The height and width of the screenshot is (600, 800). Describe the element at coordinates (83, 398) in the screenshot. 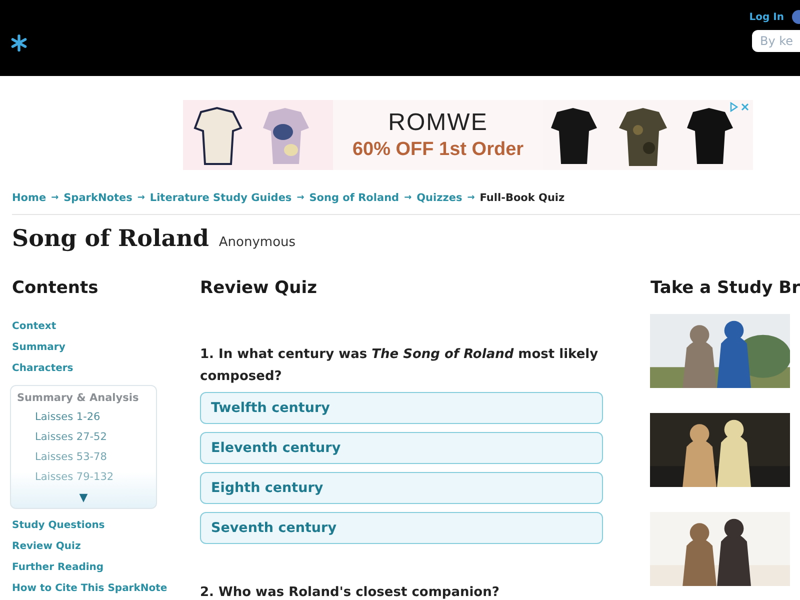

I see `section-label: Summary & Analysis` at that location.